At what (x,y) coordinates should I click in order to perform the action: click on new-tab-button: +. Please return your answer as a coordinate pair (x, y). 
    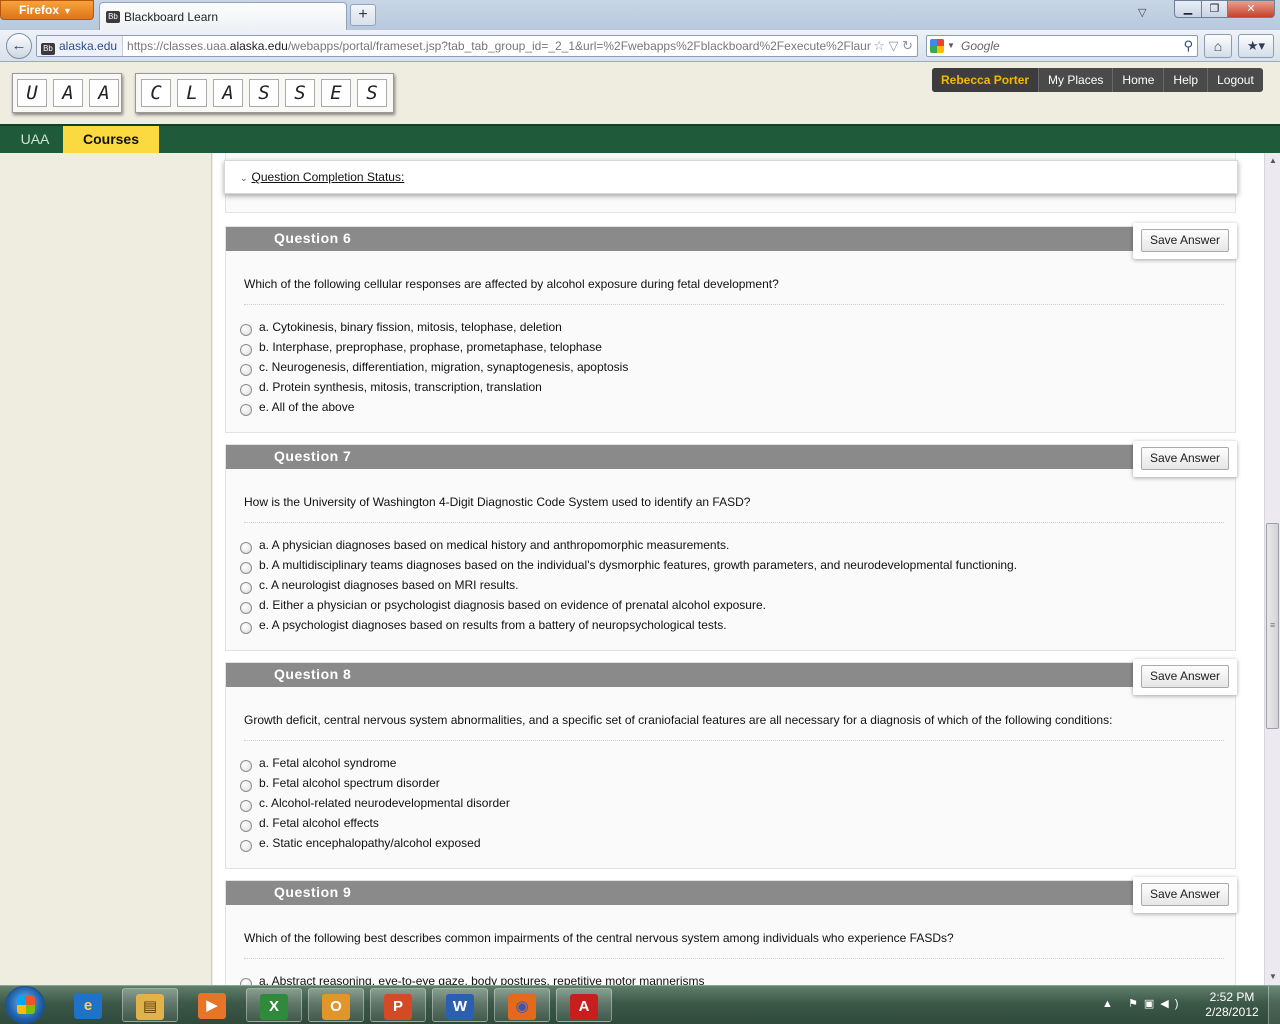
    Looking at the image, I should click on (363, 15).